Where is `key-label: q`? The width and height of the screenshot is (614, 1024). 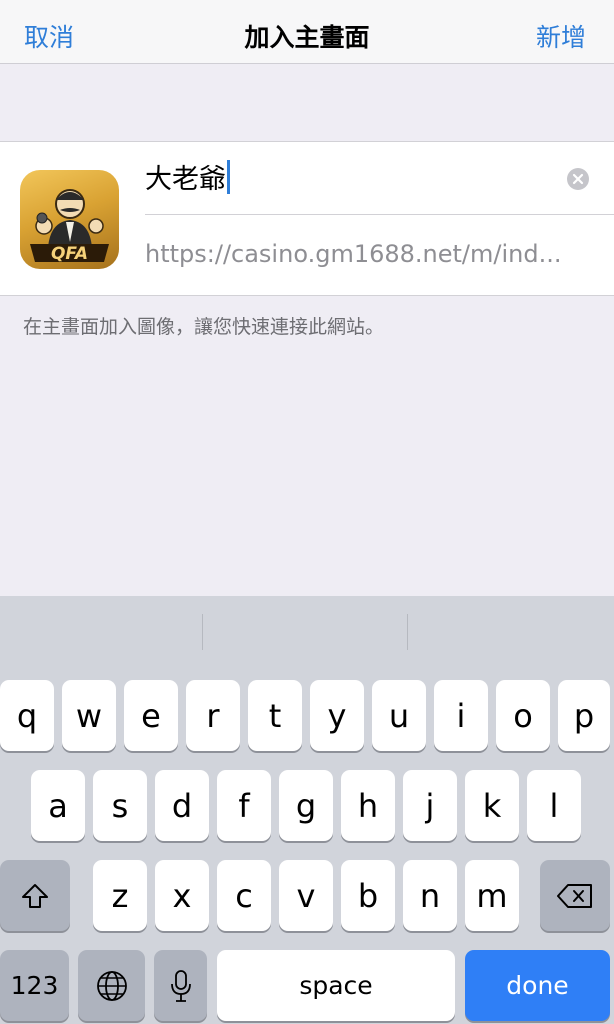 key-label: q is located at coordinates (27, 715).